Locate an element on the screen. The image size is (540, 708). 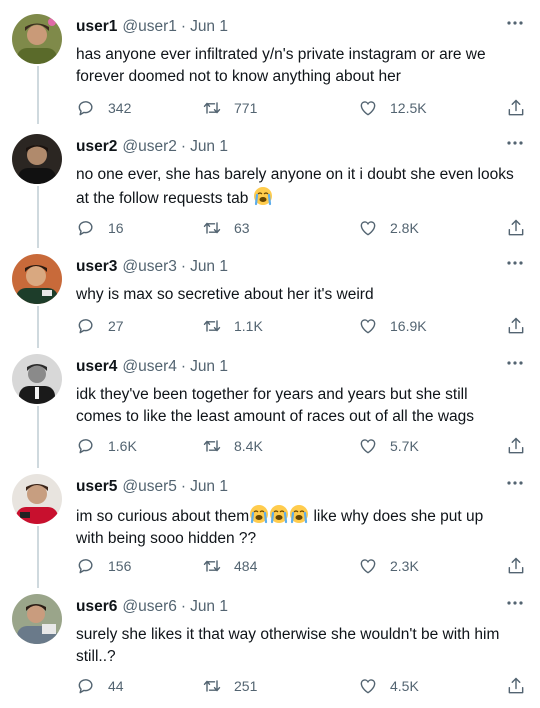
like-button: 16.9K is located at coordinates (392, 326).